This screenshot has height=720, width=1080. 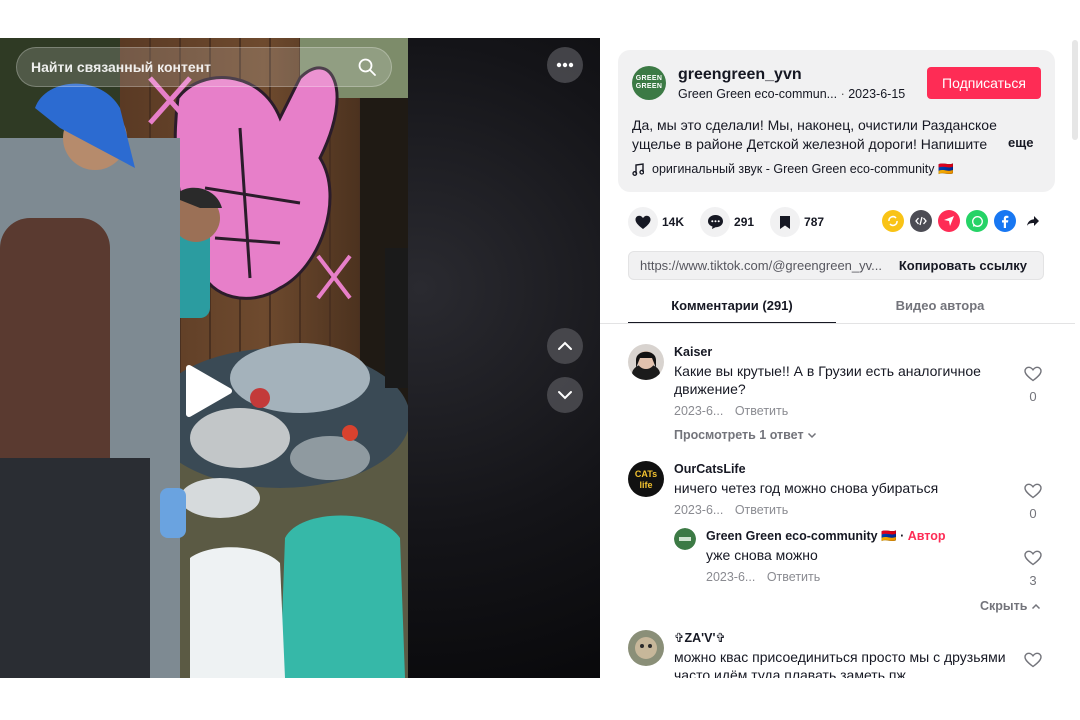 I want to click on commenter-username: ✞ZA'V'✞, so click(x=844, y=638).